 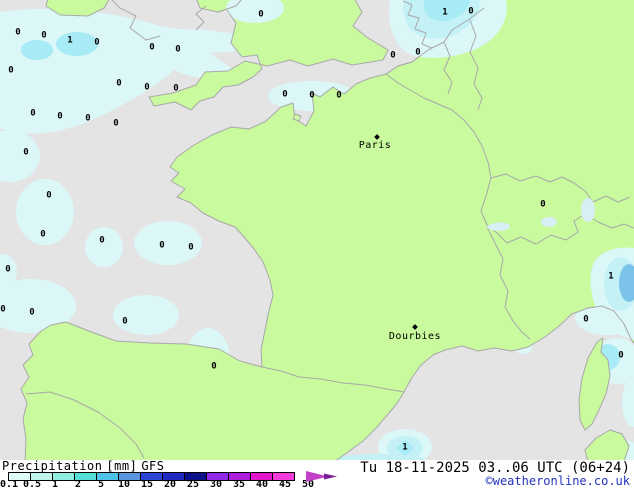 What do you see at coordinates (495, 468) in the screenshot?
I see `forecast-datetime: Tu 18-11-2025 03..06 UTC (06+24)` at bounding box center [495, 468].